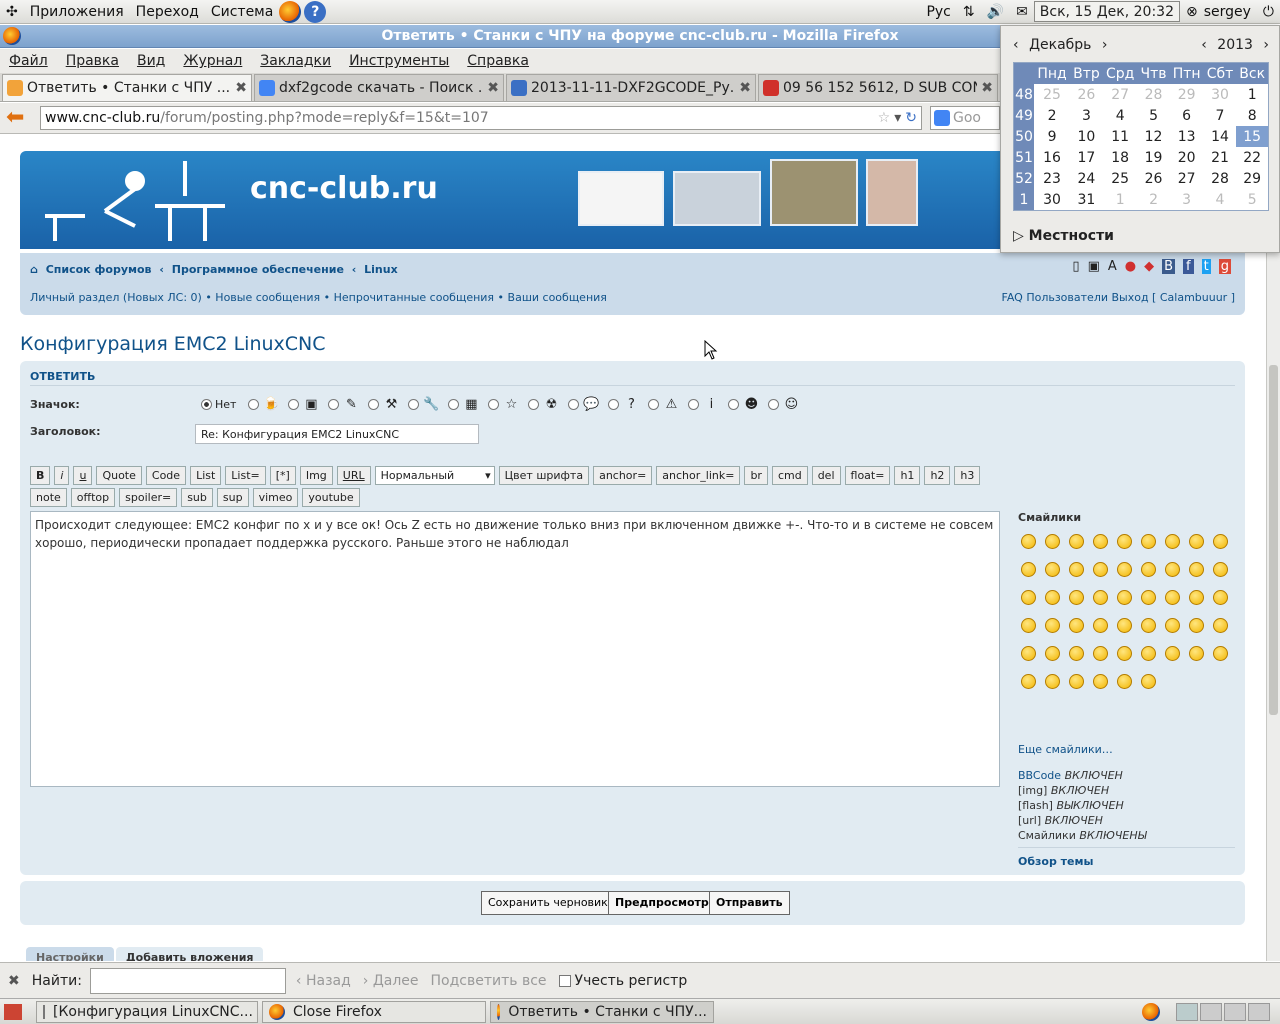  What do you see at coordinates (290, 11) in the screenshot?
I see `firefox-launcher-icon` at bounding box center [290, 11].